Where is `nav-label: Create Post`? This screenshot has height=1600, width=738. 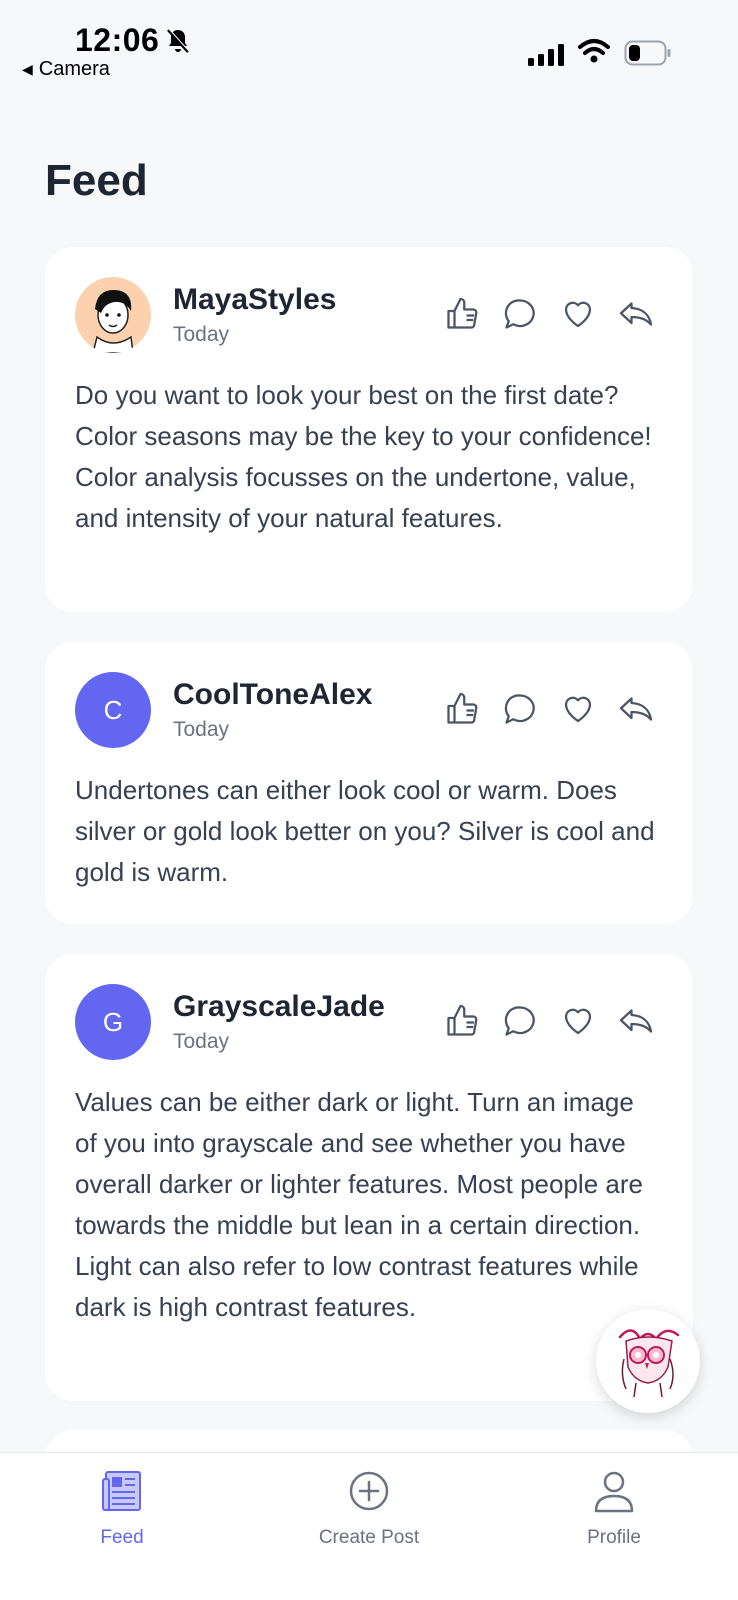
nav-label: Create Post is located at coordinates (369, 1537).